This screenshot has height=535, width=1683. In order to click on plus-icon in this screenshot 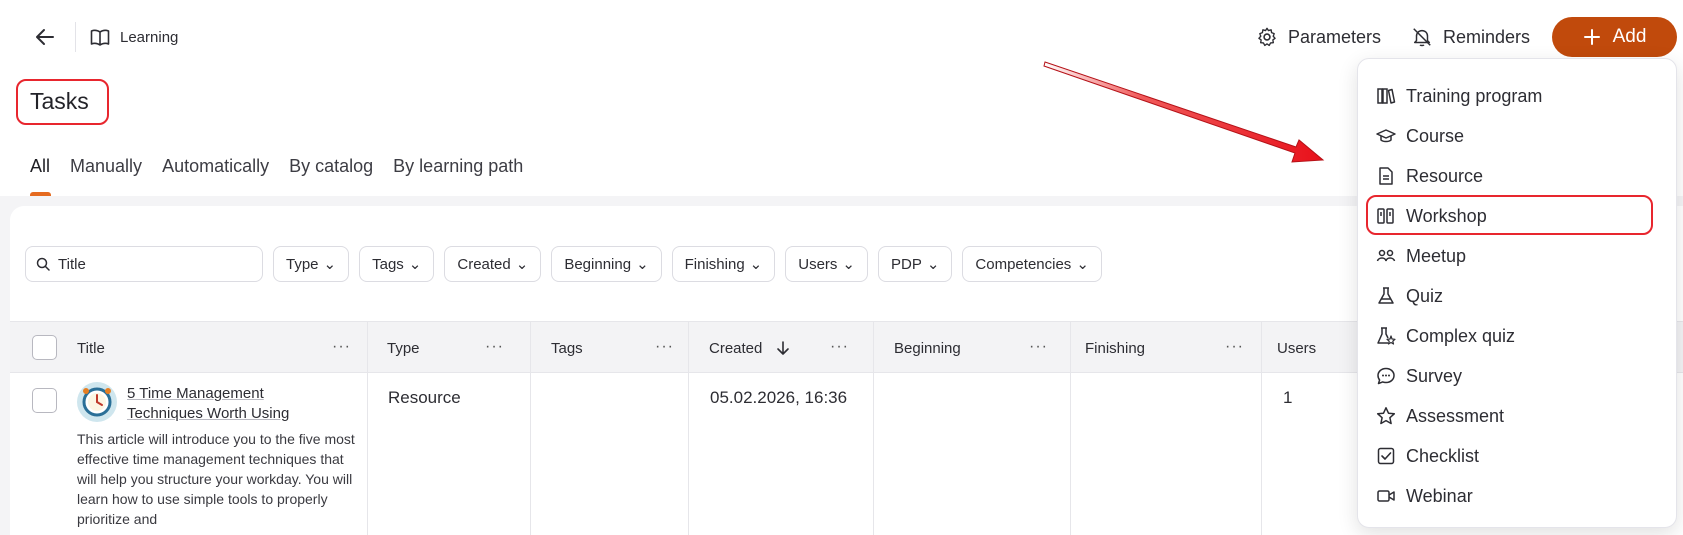, I will do `click(1591, 37)`.